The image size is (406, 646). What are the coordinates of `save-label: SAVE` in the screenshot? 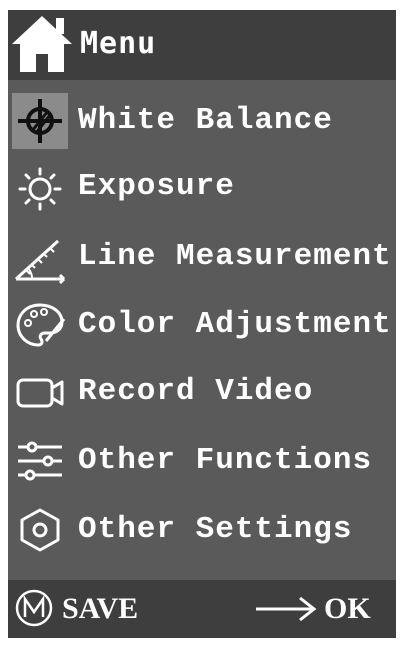 It's located at (100, 609).